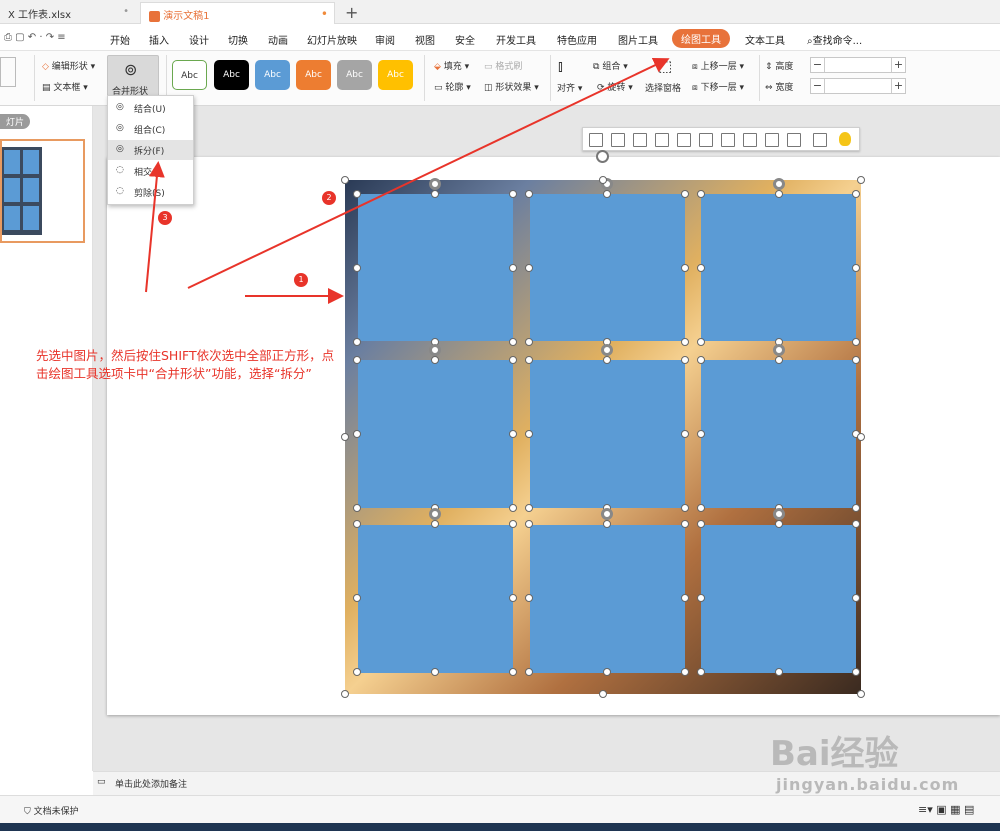 The image size is (1000, 831). Describe the element at coordinates (151, 783) in the screenshot. I see `notes-placeholder: 单击此处添加备注` at that location.